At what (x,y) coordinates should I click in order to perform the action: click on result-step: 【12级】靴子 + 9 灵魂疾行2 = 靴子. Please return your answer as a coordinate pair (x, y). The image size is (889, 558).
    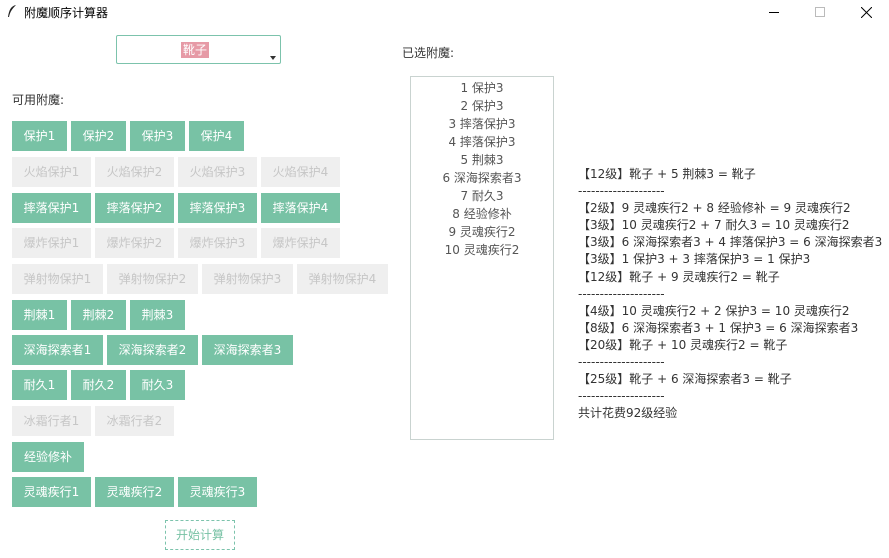
    Looking at the image, I should click on (679, 276).